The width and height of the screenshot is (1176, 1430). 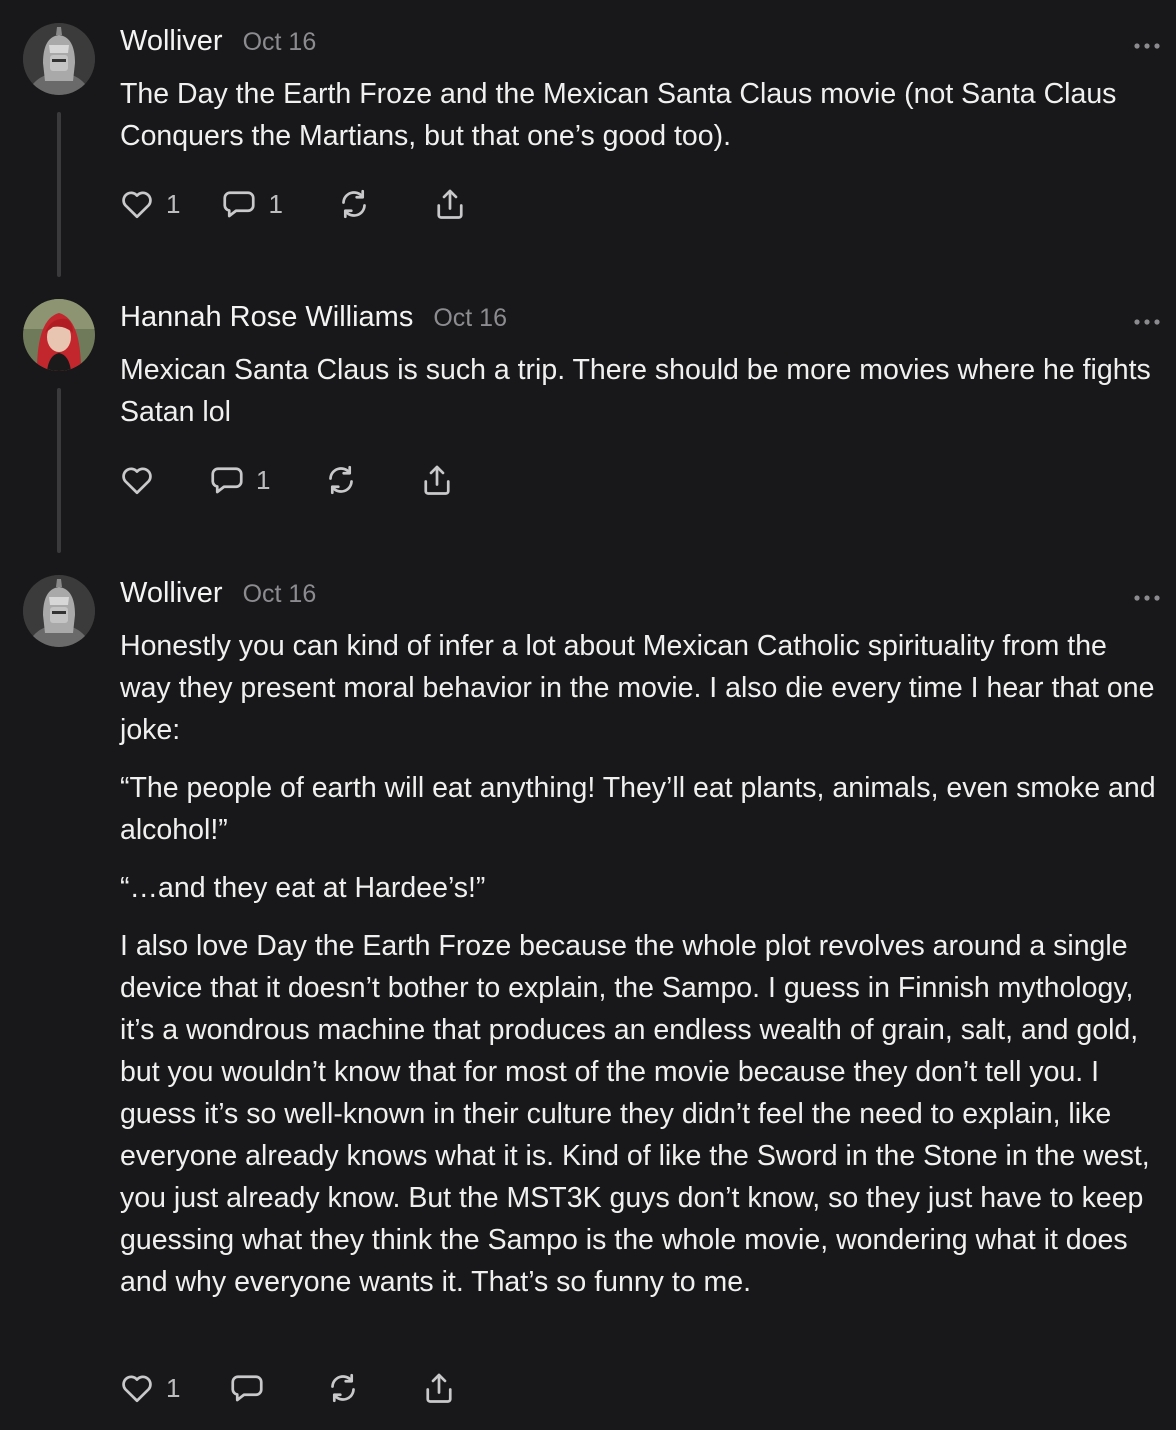 I want to click on red-hair-portrait-avatar-icon, so click(x=59, y=335).